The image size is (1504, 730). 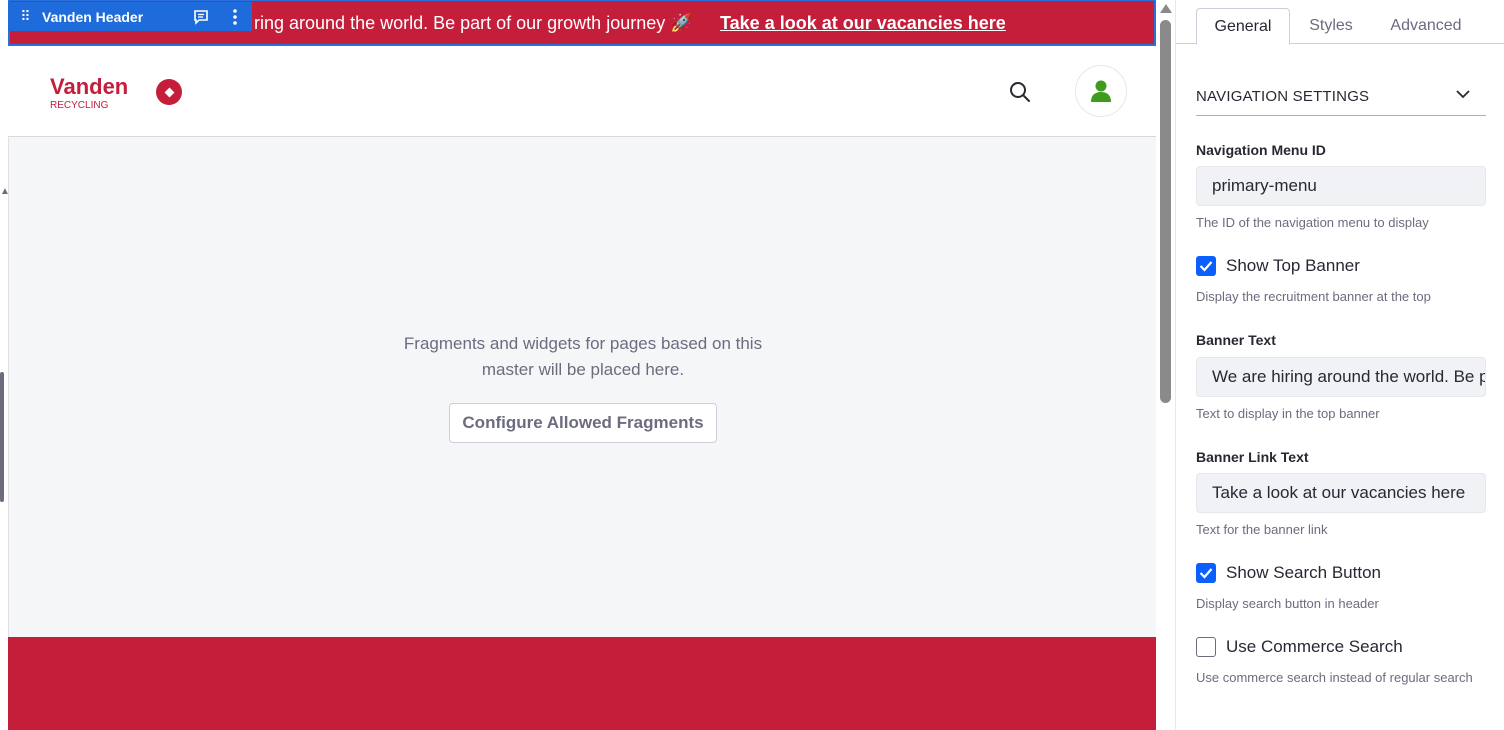 What do you see at coordinates (201, 17) in the screenshot?
I see `comment-icon` at bounding box center [201, 17].